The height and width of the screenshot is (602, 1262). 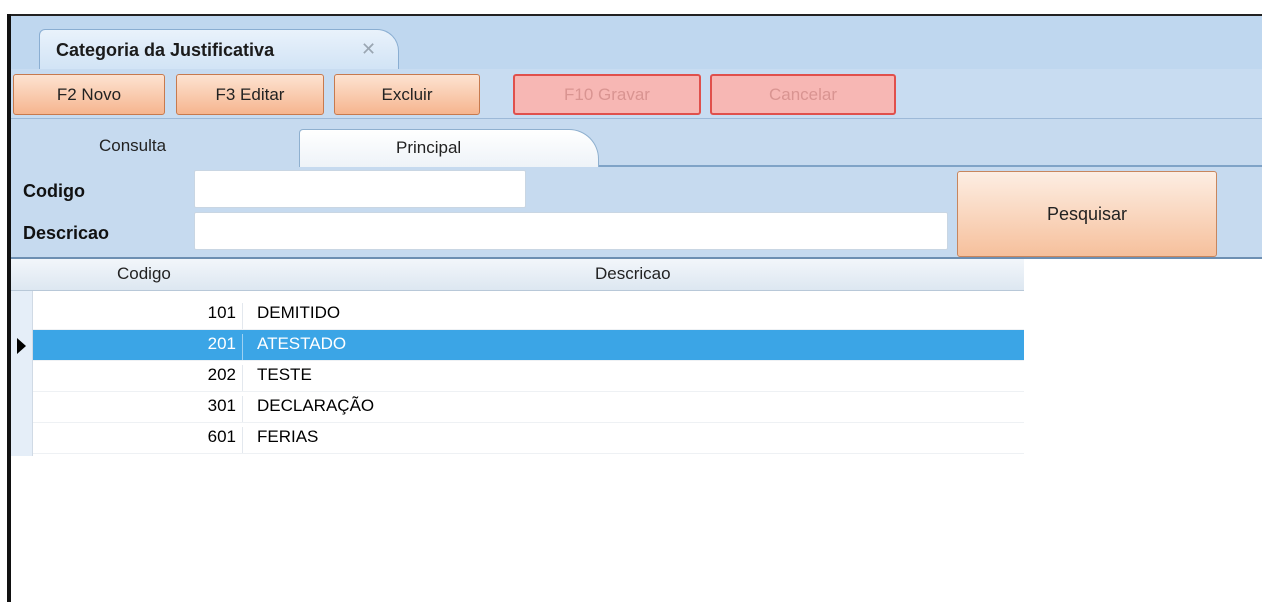 What do you see at coordinates (528, 376) in the screenshot?
I see `table-row: 202 TESTE` at bounding box center [528, 376].